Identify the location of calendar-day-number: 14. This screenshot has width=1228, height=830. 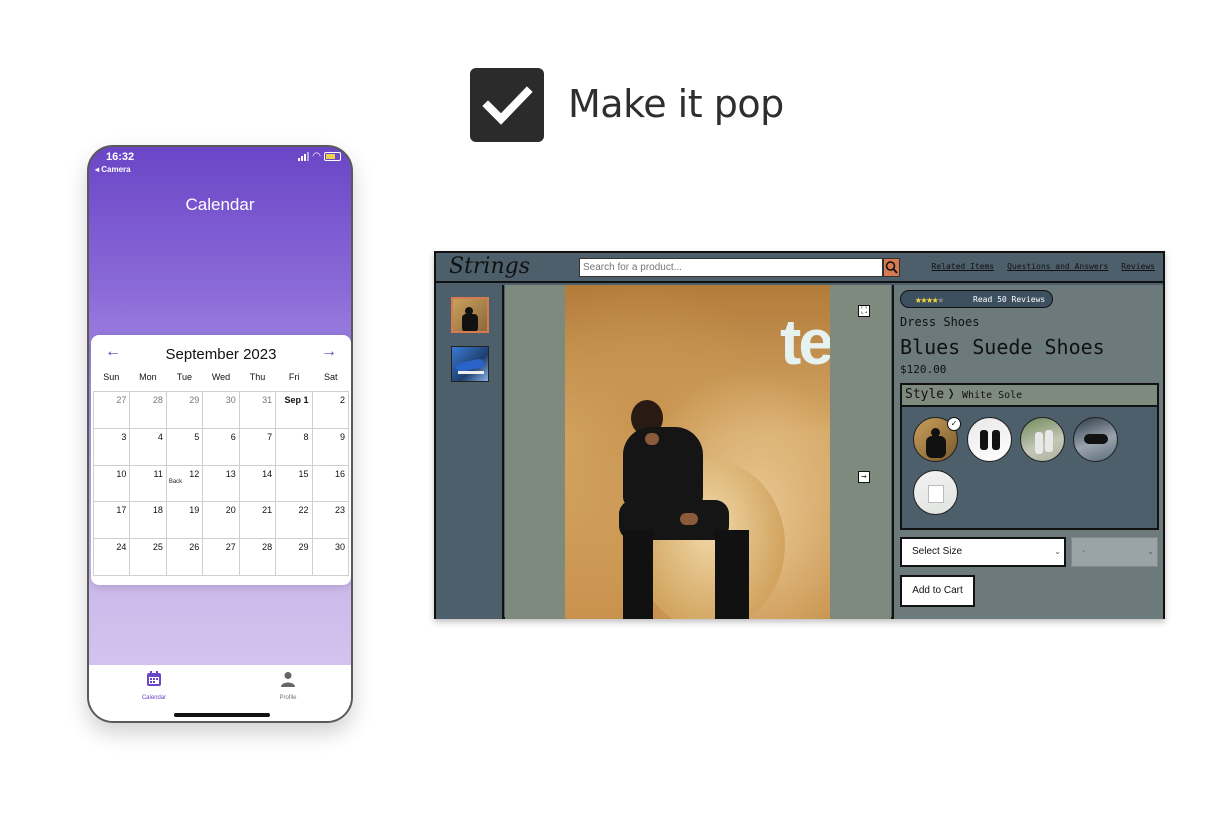
(267, 473).